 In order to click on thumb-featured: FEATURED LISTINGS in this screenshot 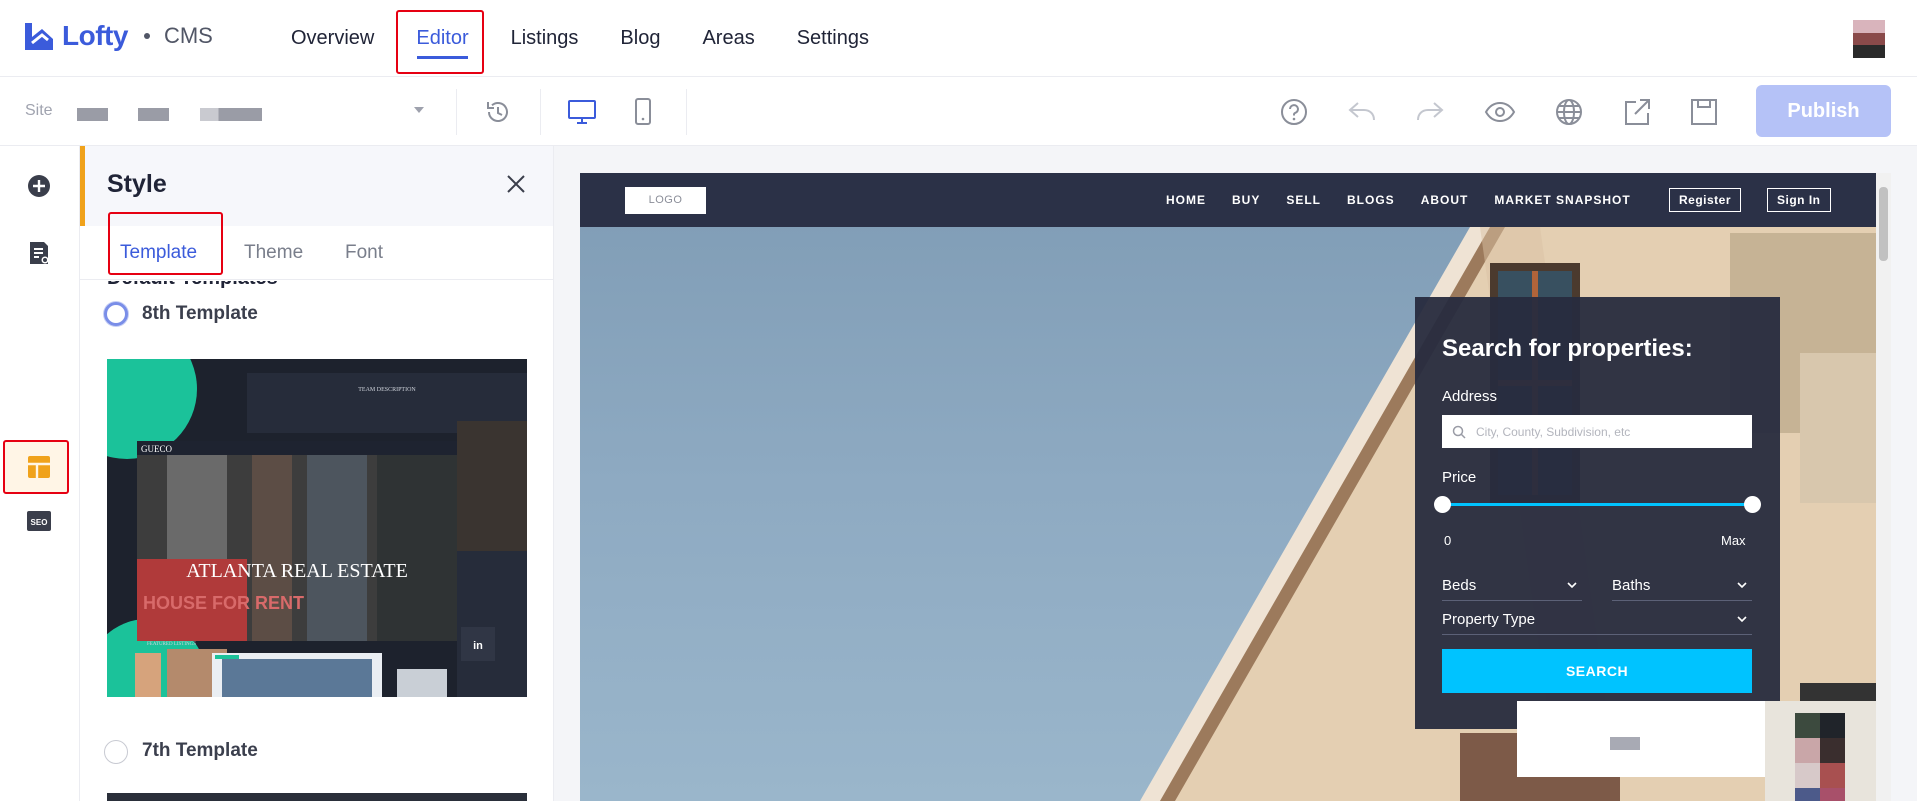, I will do `click(171, 644)`.